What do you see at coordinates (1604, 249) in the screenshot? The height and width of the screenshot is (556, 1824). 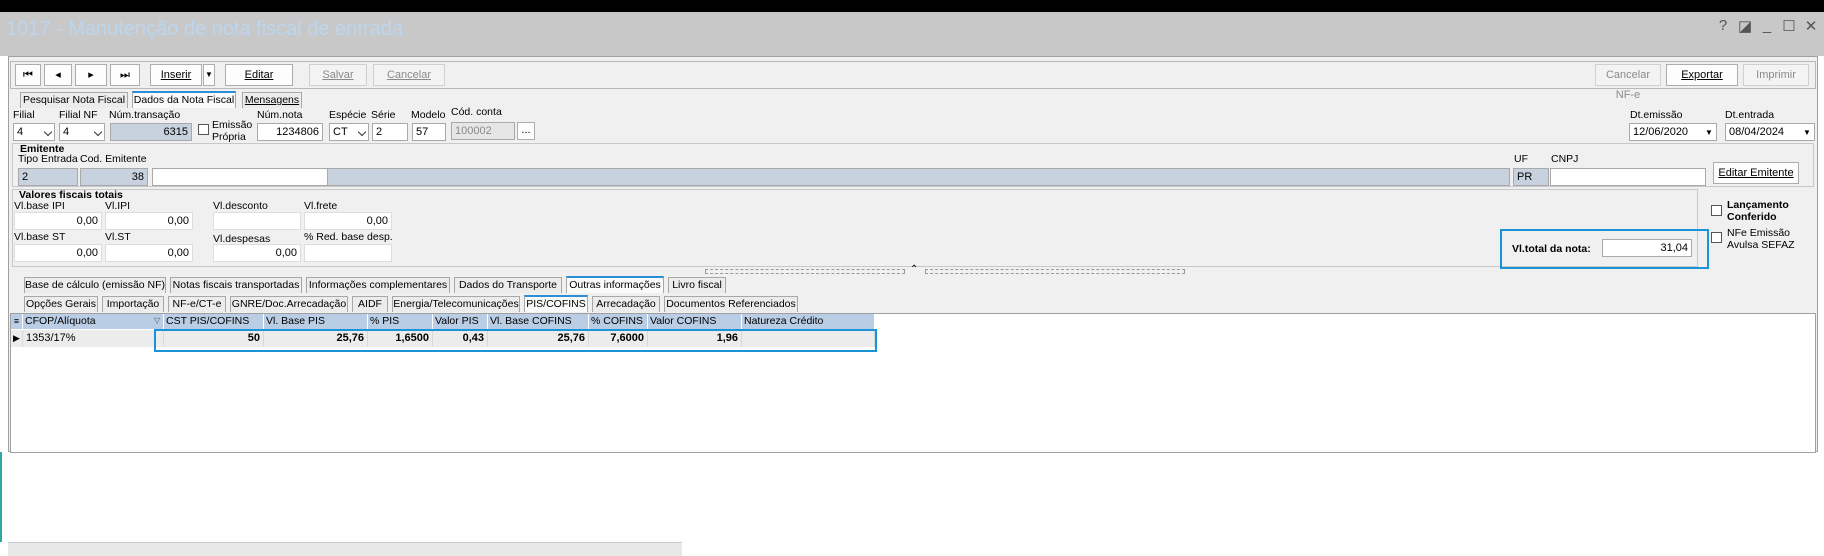 I see `total-highlight-box` at bounding box center [1604, 249].